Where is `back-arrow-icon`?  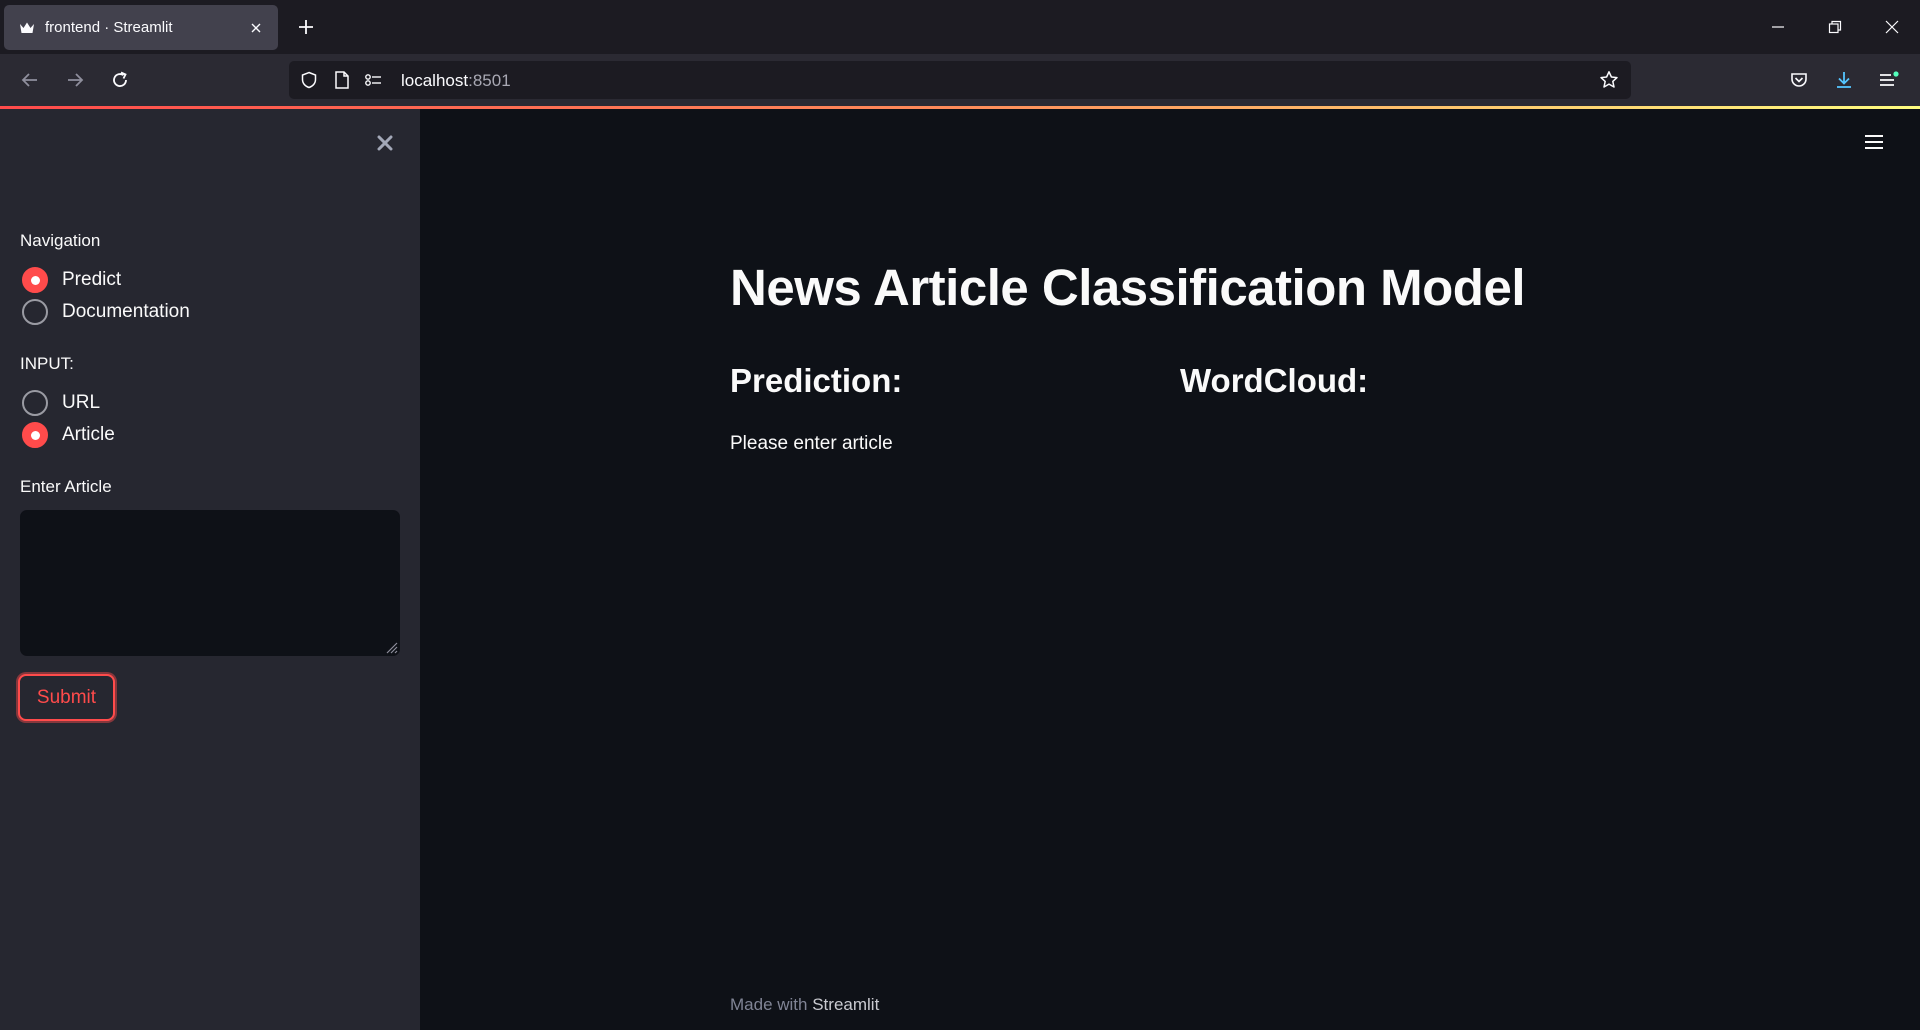 back-arrow-icon is located at coordinates (30, 80).